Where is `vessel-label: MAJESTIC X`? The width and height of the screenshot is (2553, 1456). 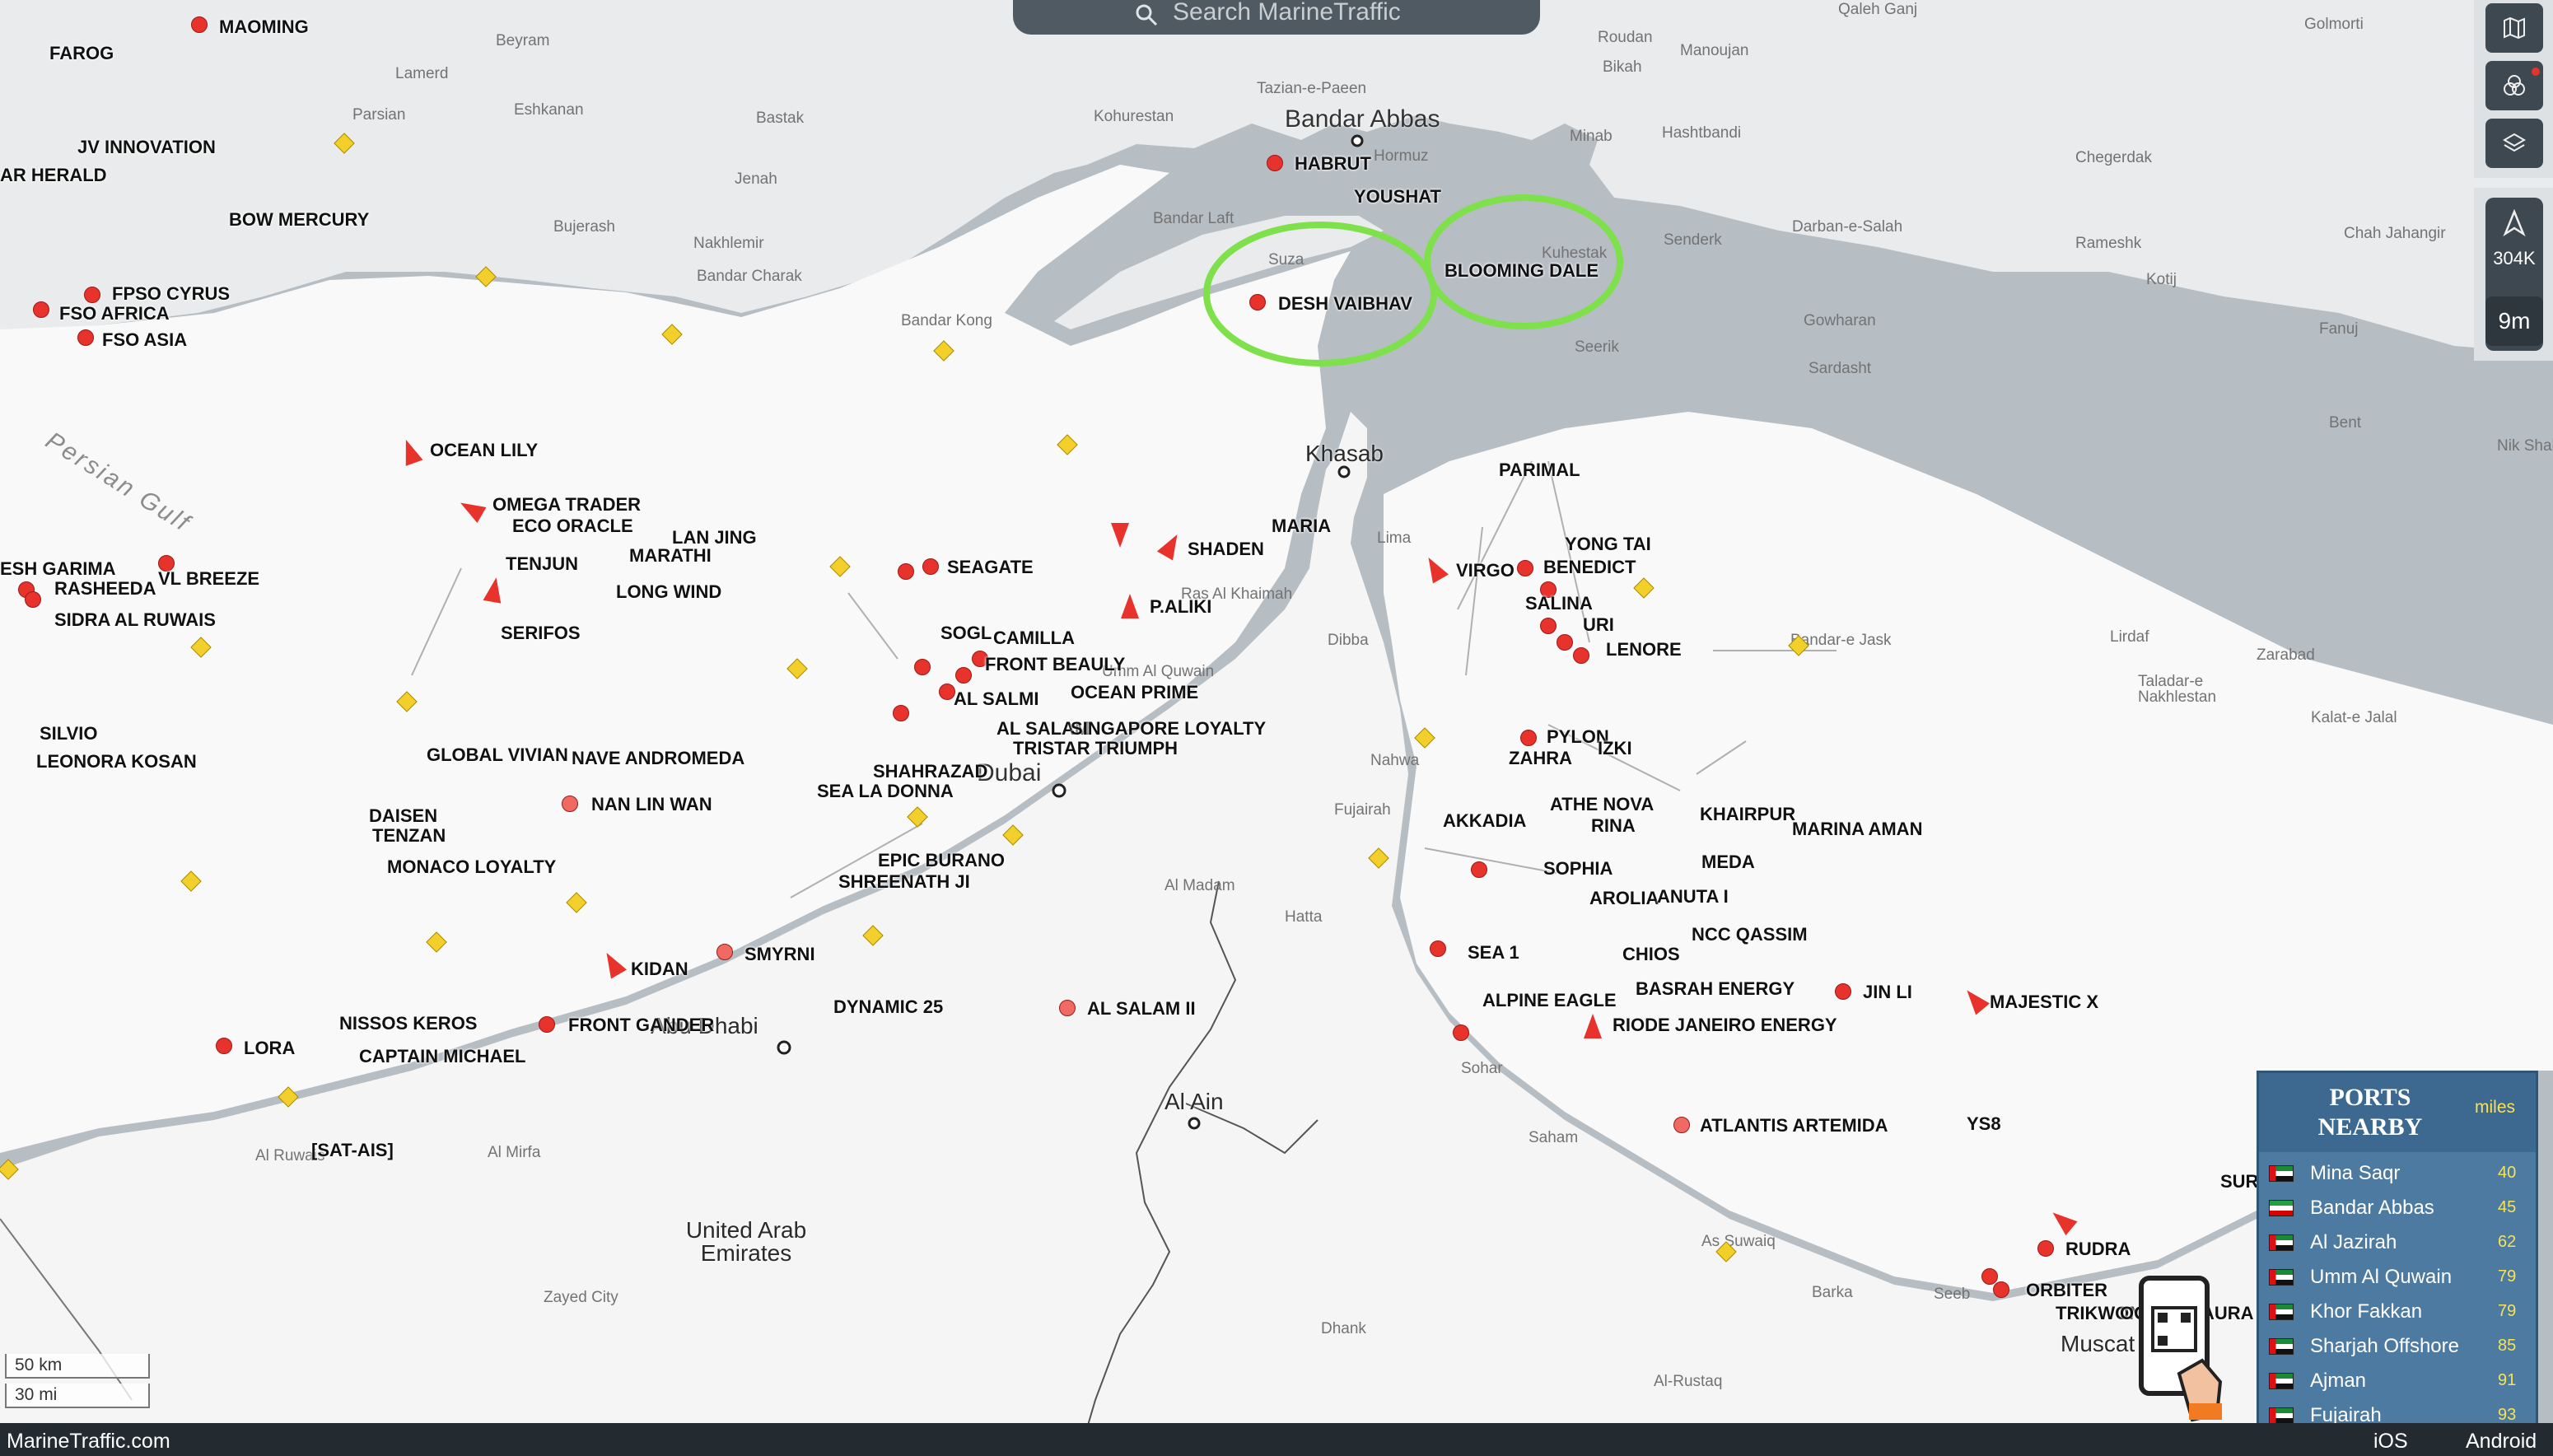
vessel-label: MAJESTIC X is located at coordinates (2044, 1002).